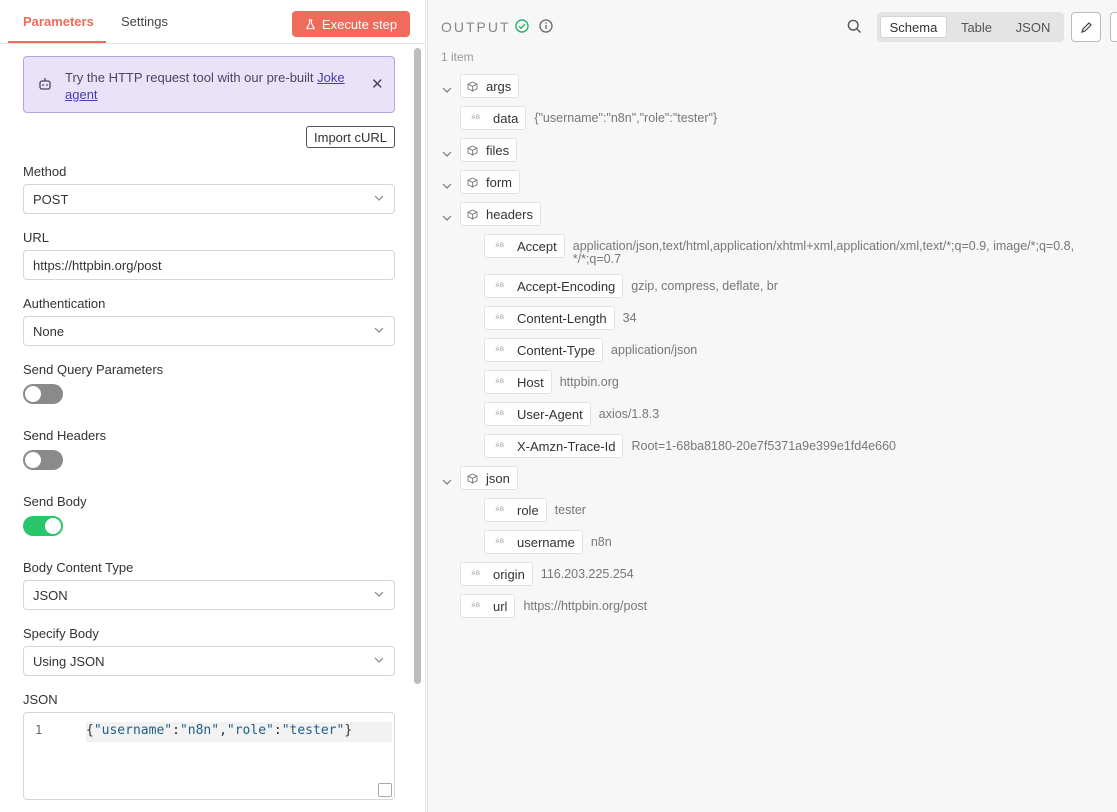  What do you see at coordinates (763, 446) in the screenshot?
I see `schema-value: Root=1-68ba8180-20e7f5371a9e399e1fd4e660` at bounding box center [763, 446].